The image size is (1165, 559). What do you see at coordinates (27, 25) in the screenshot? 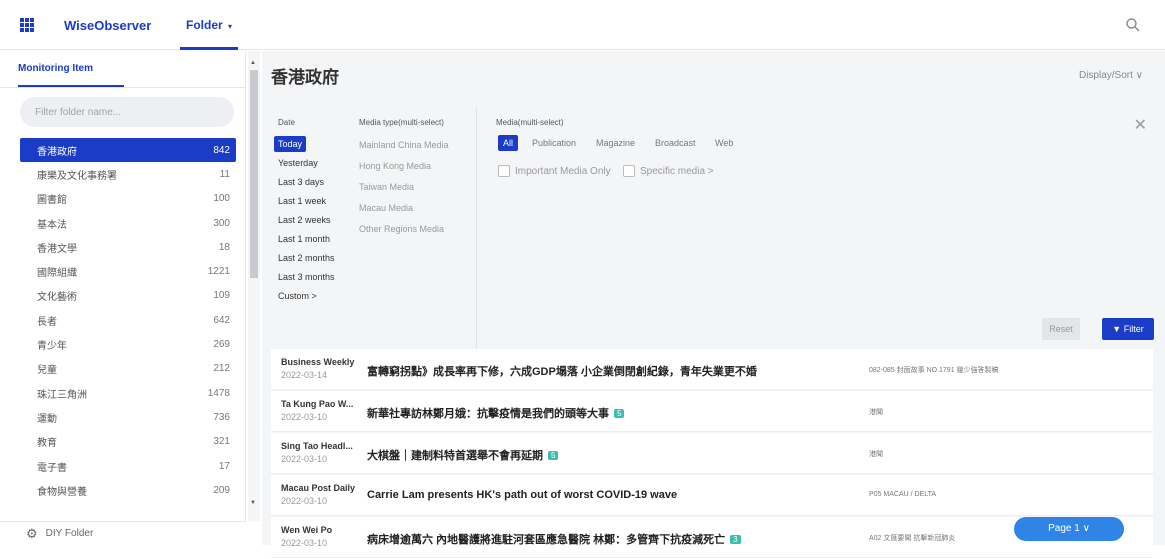
I see `apps-grid-icon` at bounding box center [27, 25].